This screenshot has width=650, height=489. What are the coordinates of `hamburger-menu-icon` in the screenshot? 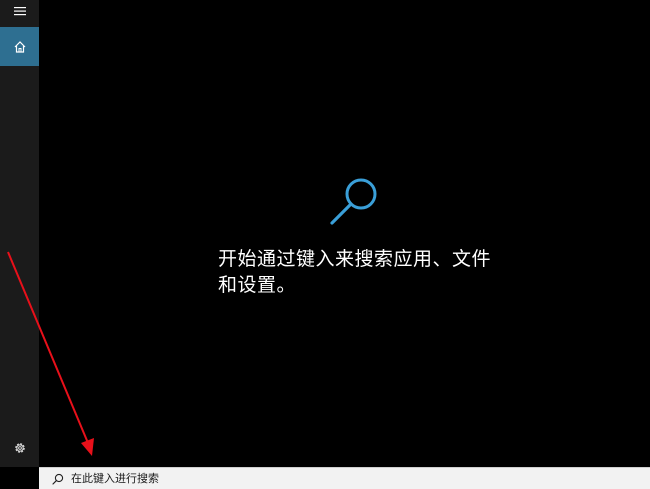 It's located at (19, 11).